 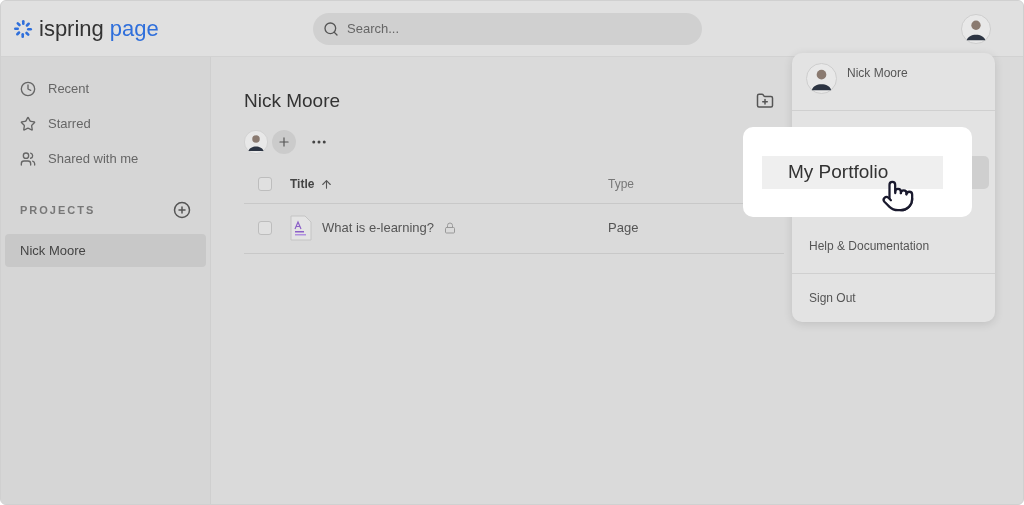 I want to click on star-icon, so click(x=28, y=123).